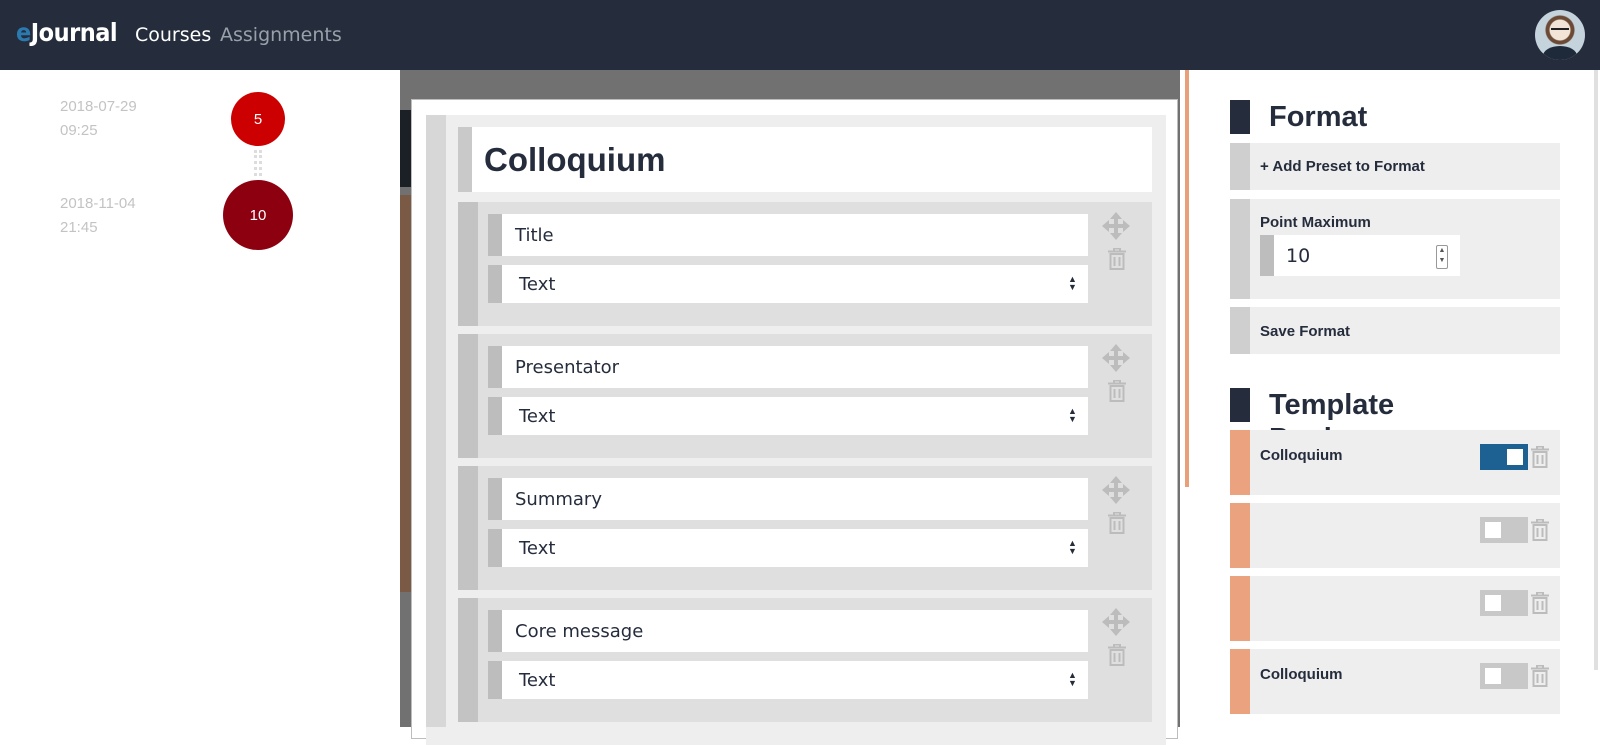 This screenshot has height=745, width=1600. I want to click on brand-logo: eJournal, so click(67, 32).